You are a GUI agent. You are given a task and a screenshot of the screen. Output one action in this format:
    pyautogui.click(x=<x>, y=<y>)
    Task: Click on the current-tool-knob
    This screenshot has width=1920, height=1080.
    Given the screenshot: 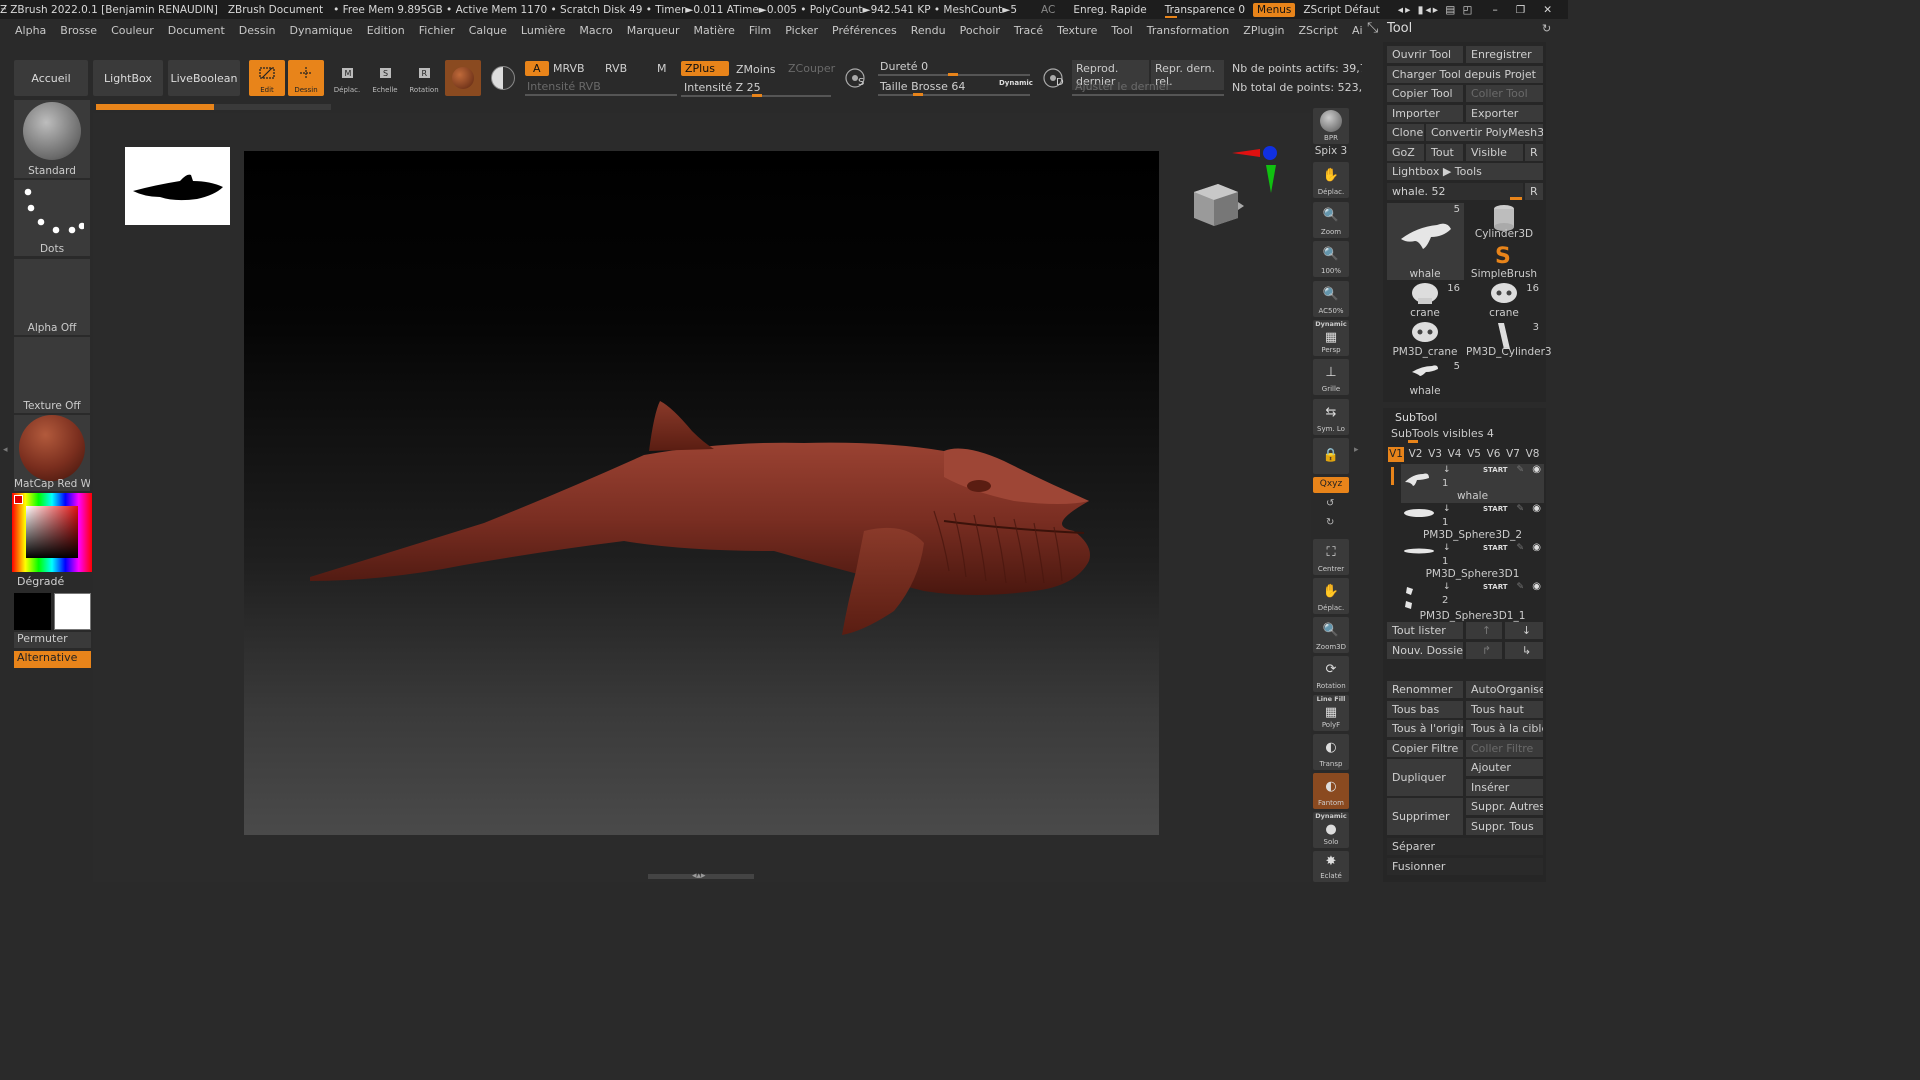 What is the action you would take?
    pyautogui.click(x=1516, y=198)
    